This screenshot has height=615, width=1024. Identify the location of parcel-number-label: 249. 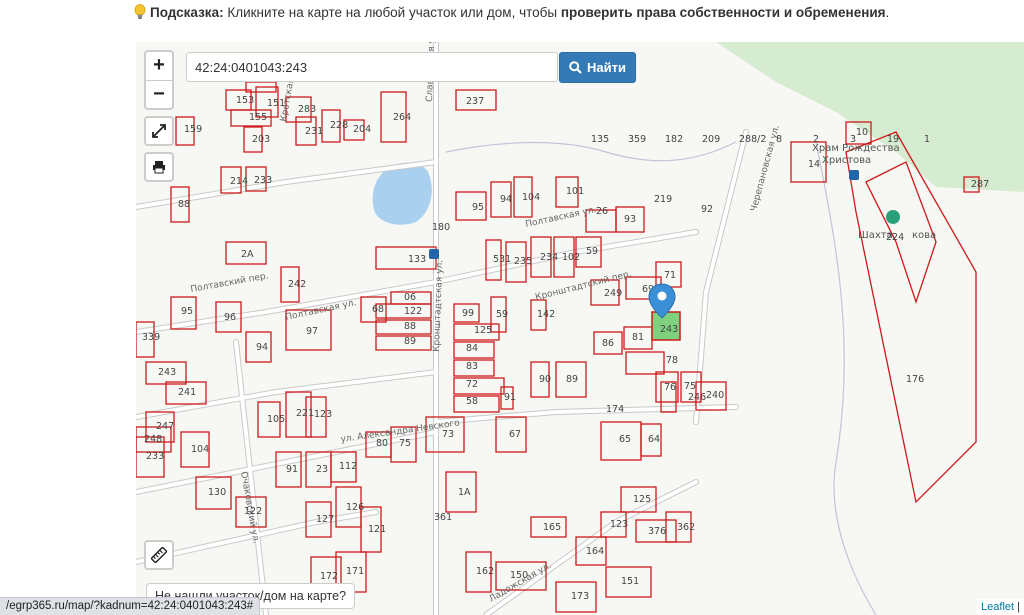
(613, 293).